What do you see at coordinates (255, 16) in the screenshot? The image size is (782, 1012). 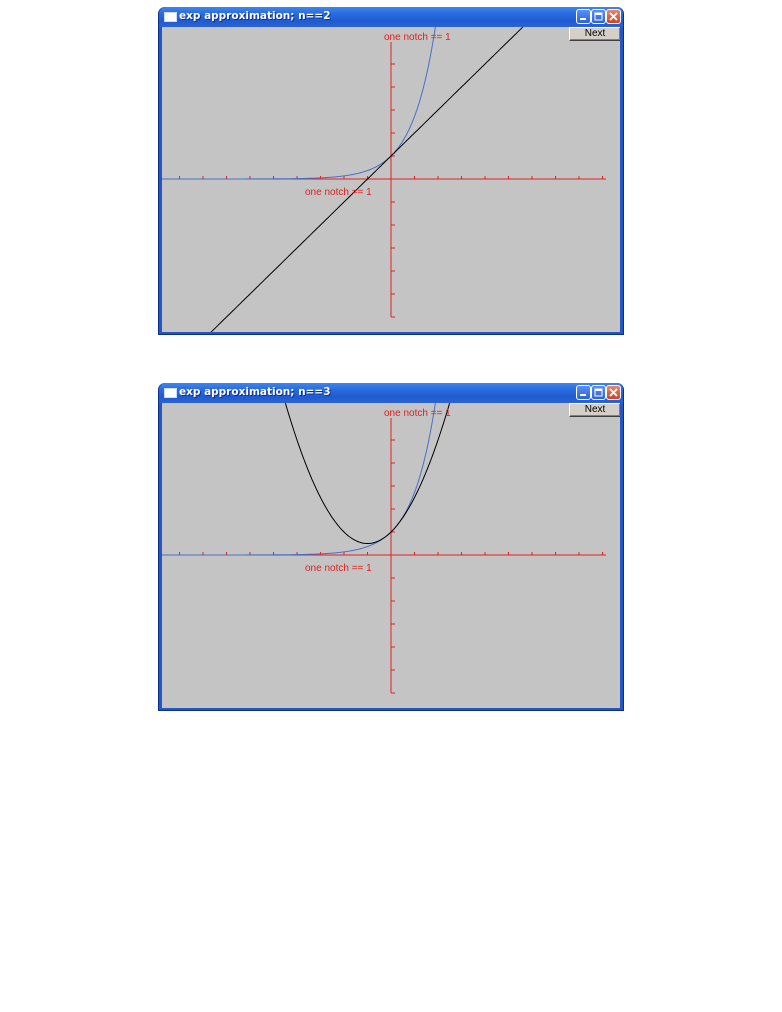 I see `window-title: exp approximation; n==2` at bounding box center [255, 16].